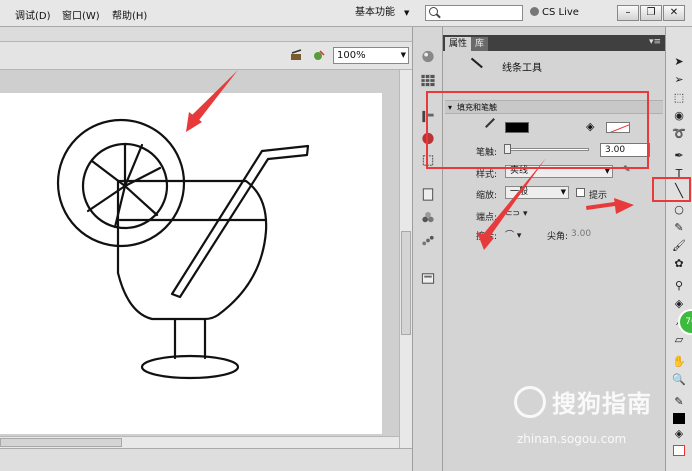  I want to click on watermark-url: zhinan.sogou.com, so click(572, 439).